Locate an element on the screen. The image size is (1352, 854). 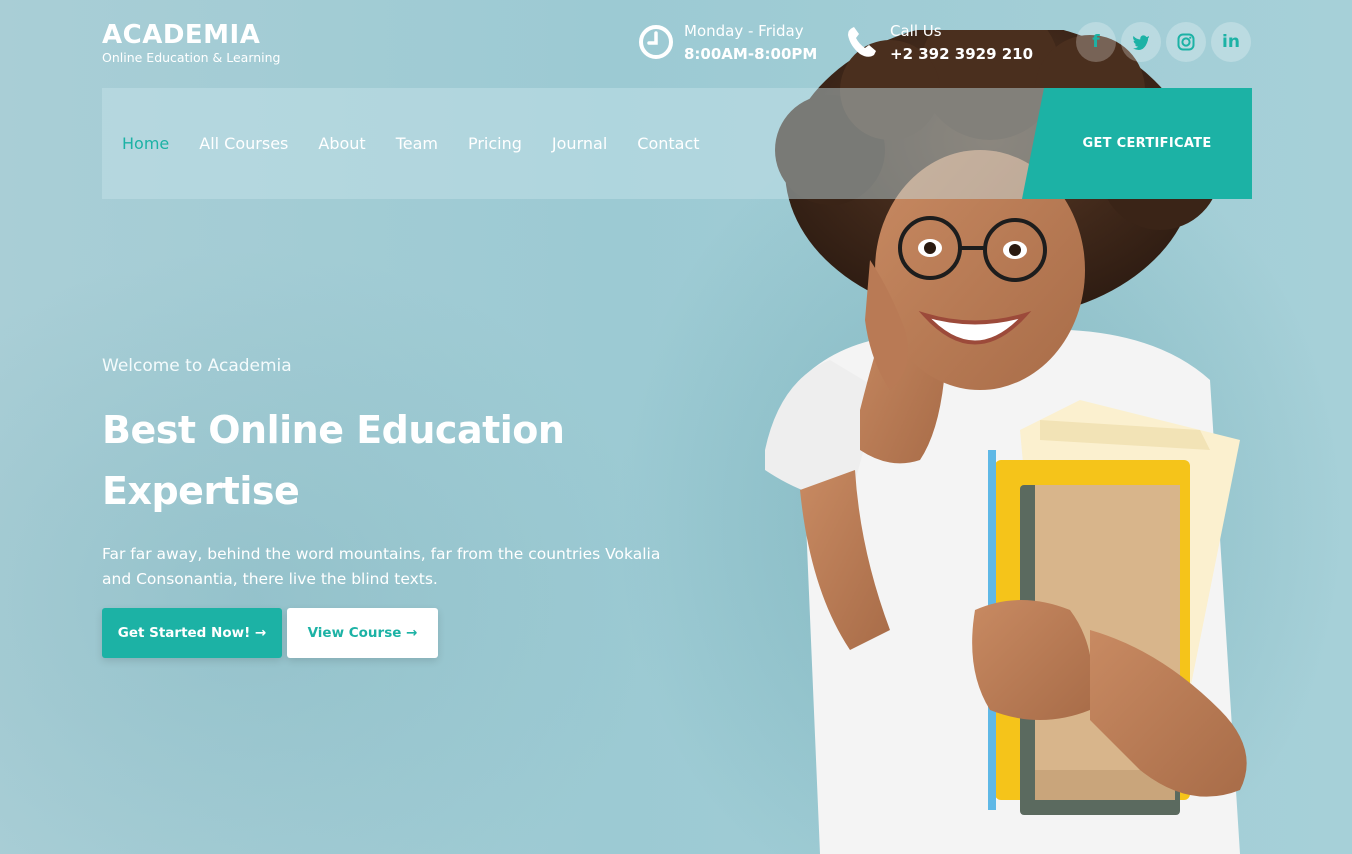
nav-item-team: Team is located at coordinates (417, 143).